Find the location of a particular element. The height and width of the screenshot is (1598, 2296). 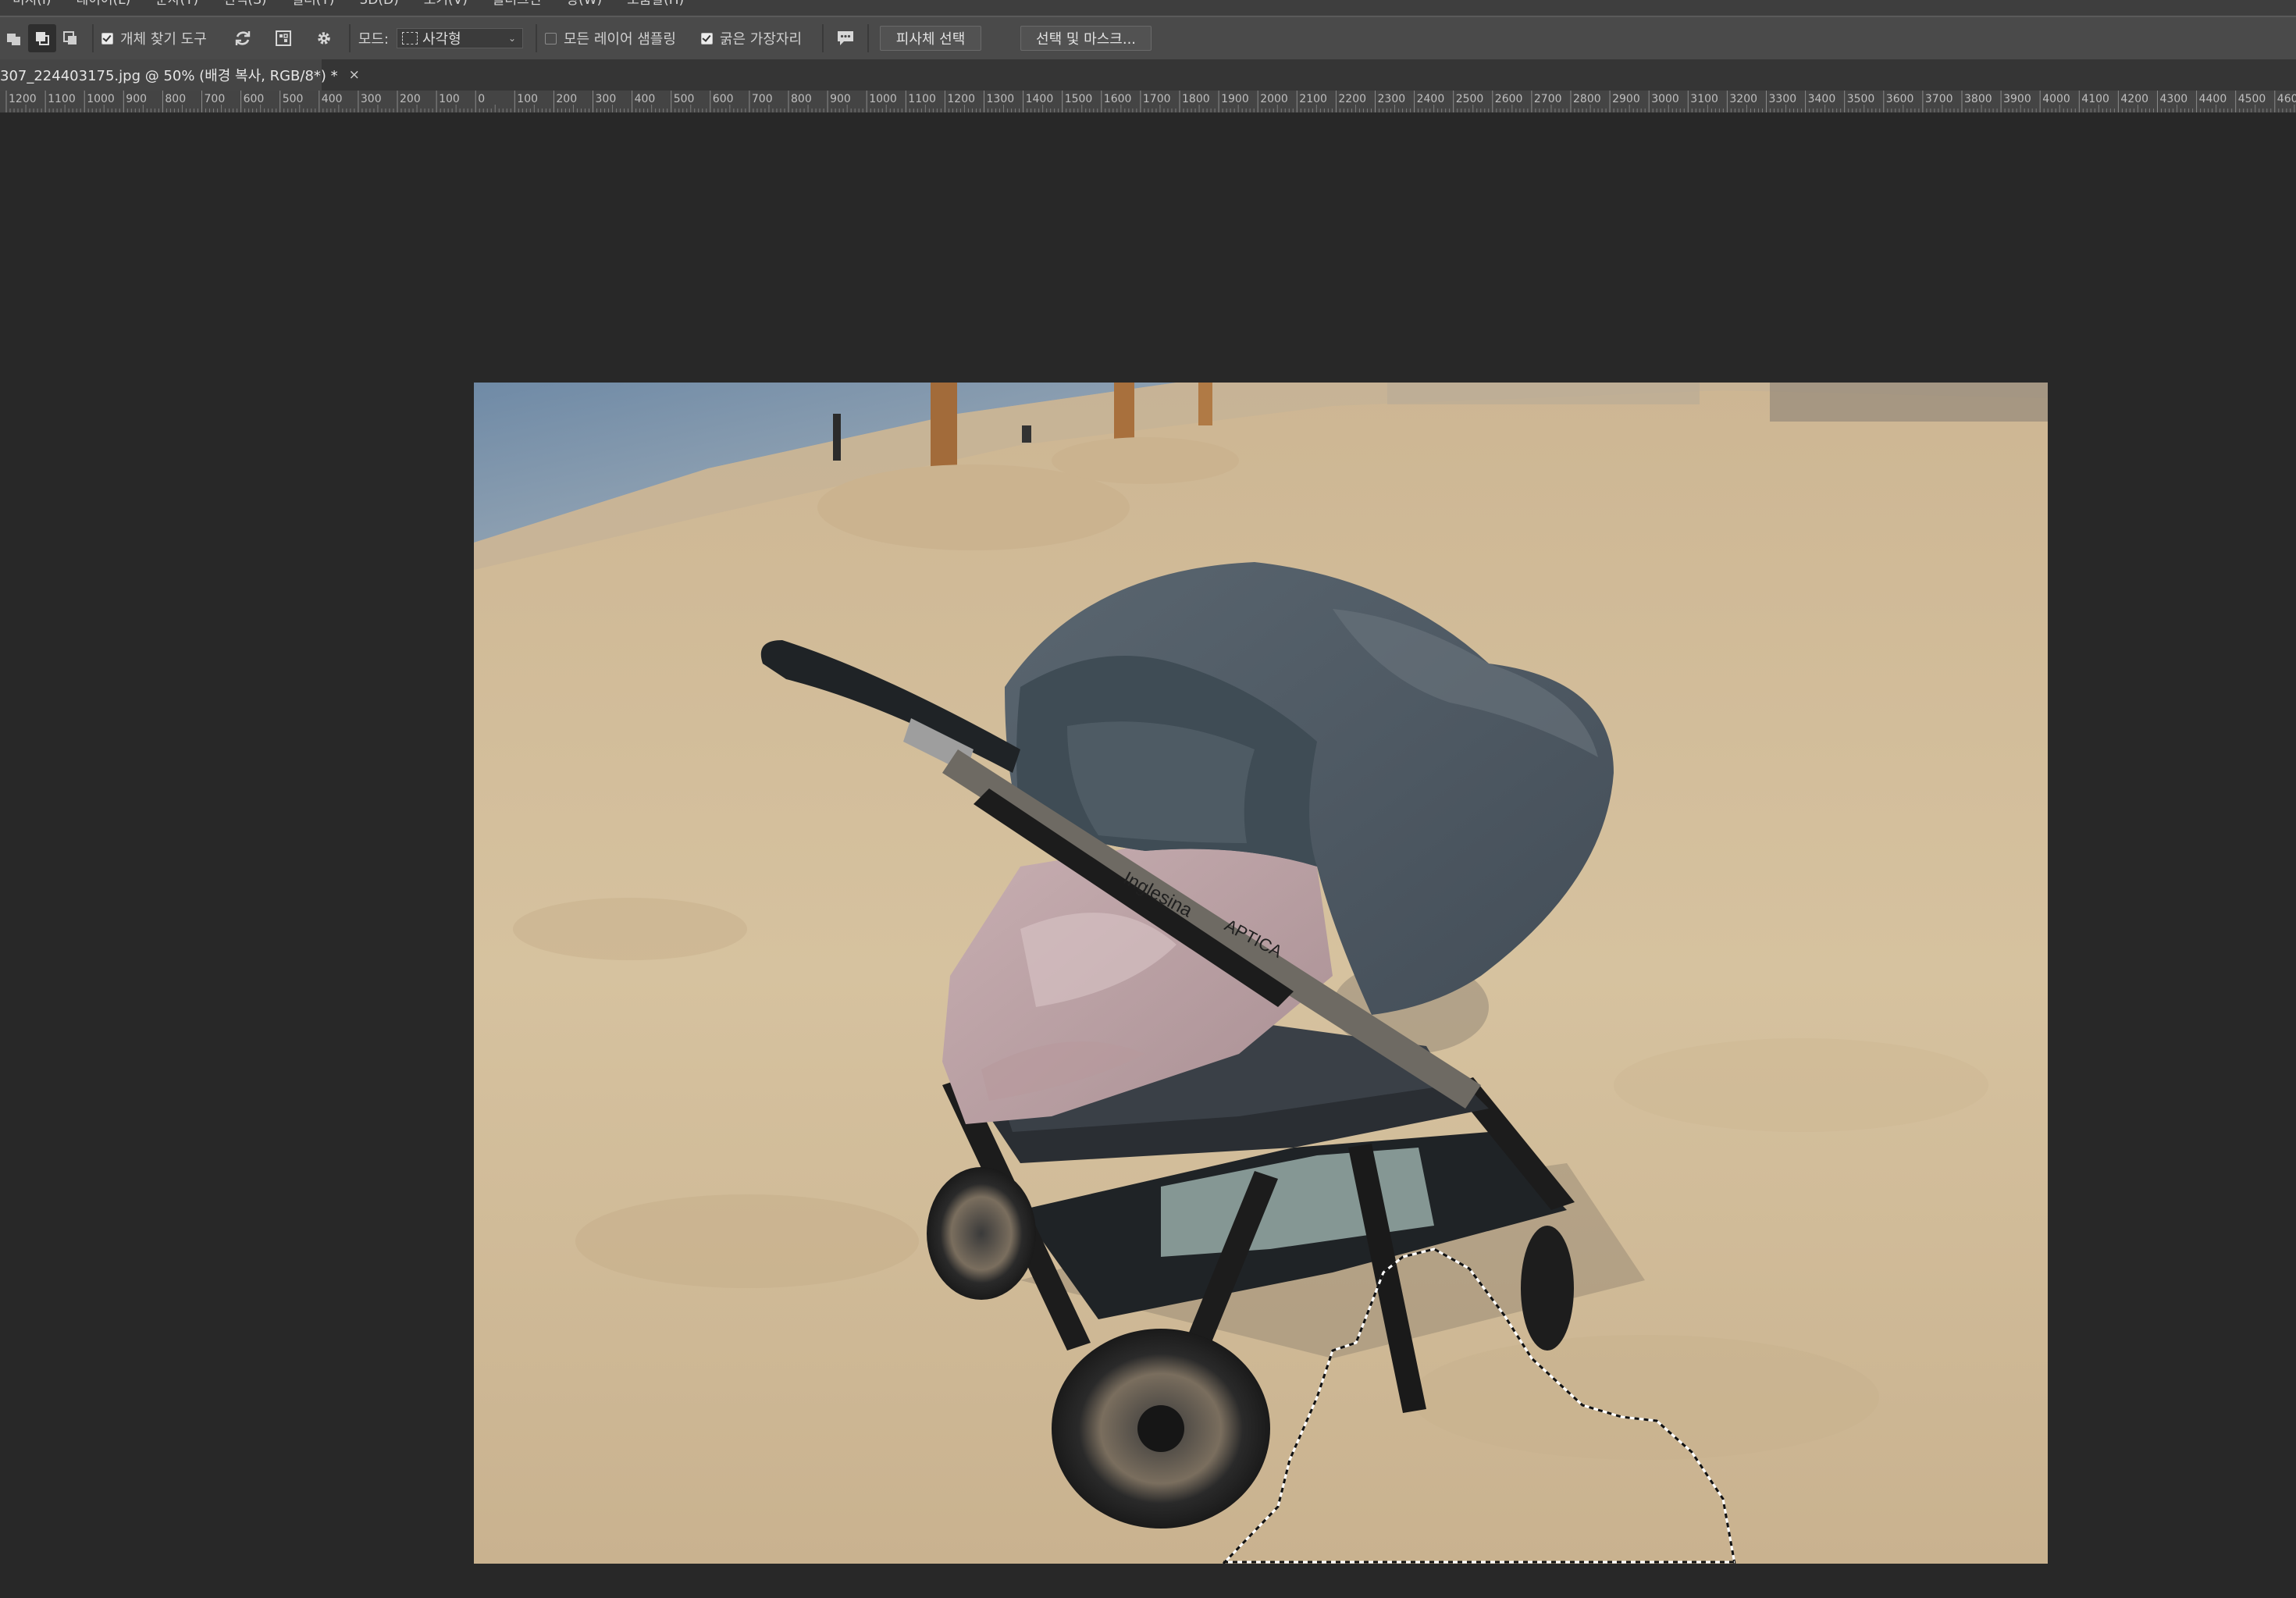

ruler-label: 1800 is located at coordinates (1196, 99).